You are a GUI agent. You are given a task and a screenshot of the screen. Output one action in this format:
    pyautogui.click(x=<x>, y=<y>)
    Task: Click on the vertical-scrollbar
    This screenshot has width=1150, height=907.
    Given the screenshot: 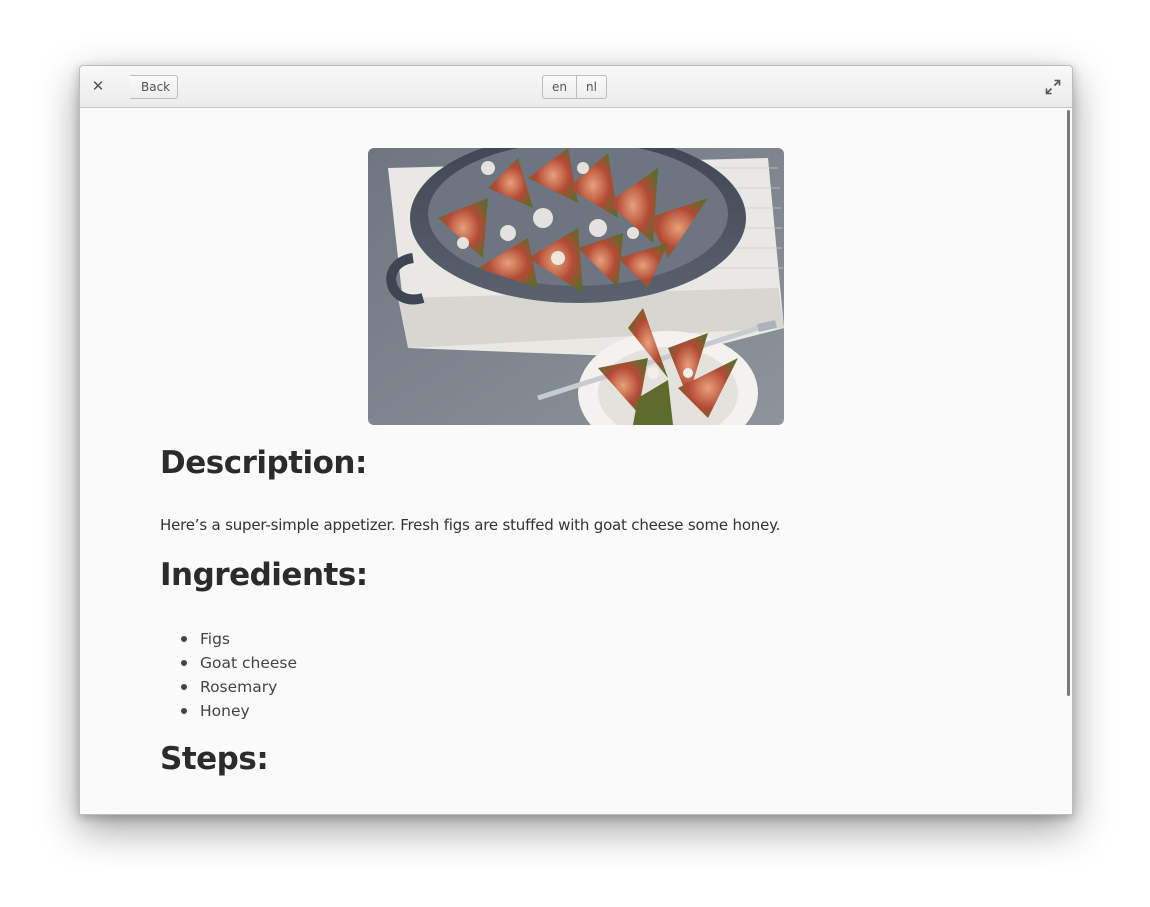 What is the action you would take?
    pyautogui.click(x=1068, y=403)
    